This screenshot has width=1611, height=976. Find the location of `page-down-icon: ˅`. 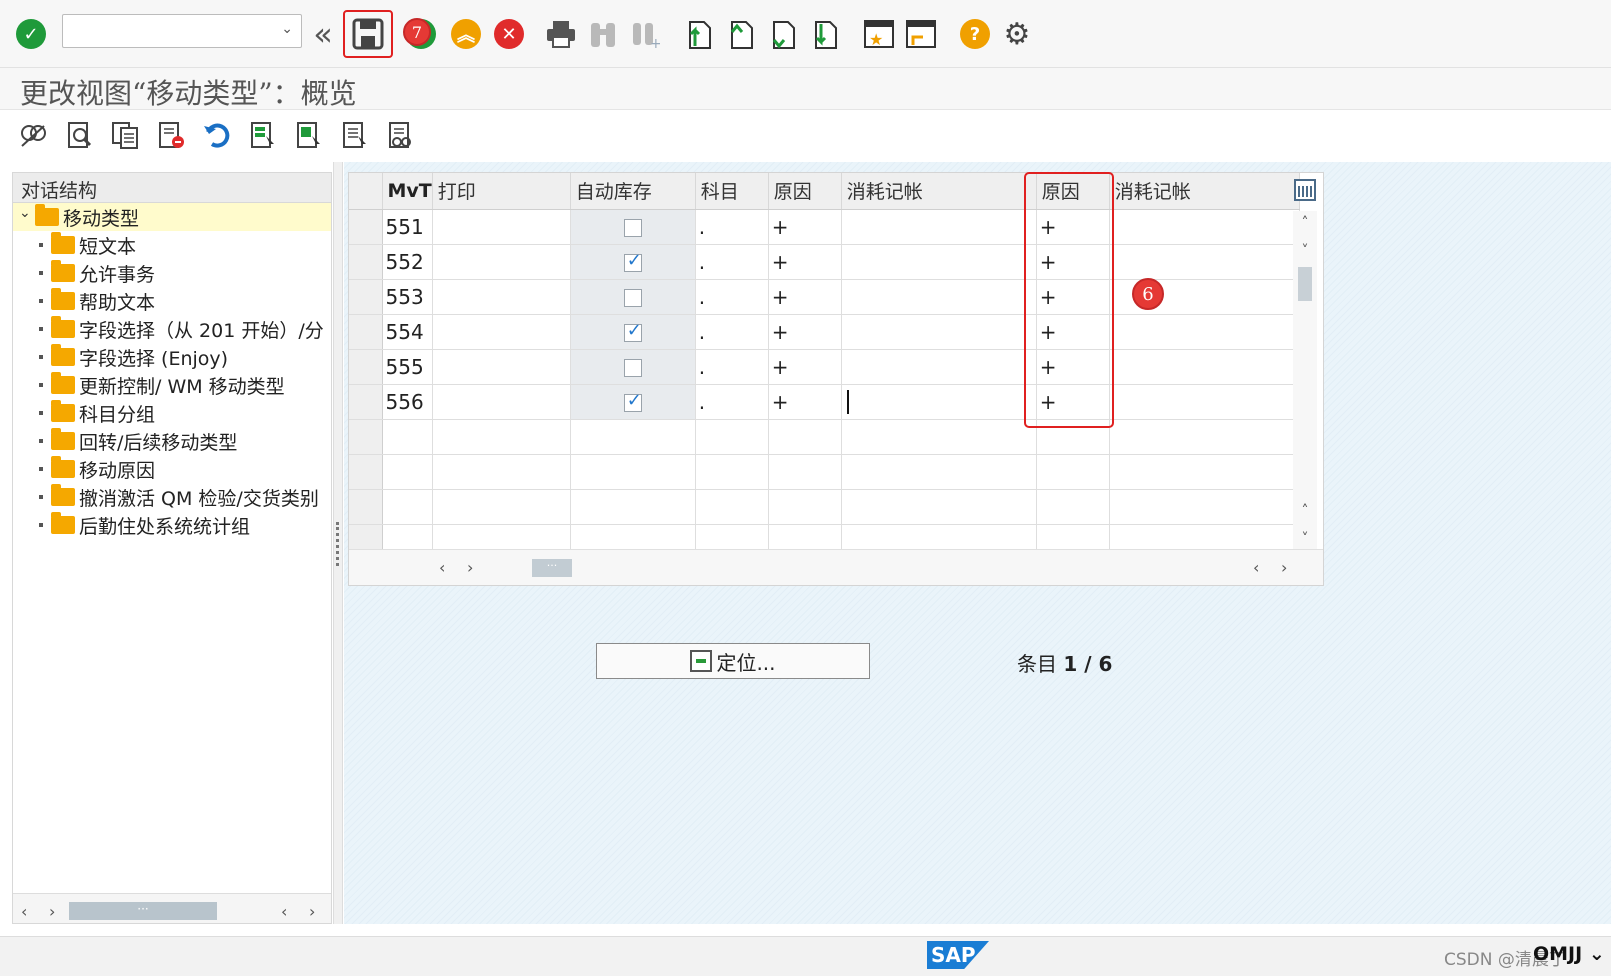

page-down-icon: ˅ is located at coordinates (1305, 539).